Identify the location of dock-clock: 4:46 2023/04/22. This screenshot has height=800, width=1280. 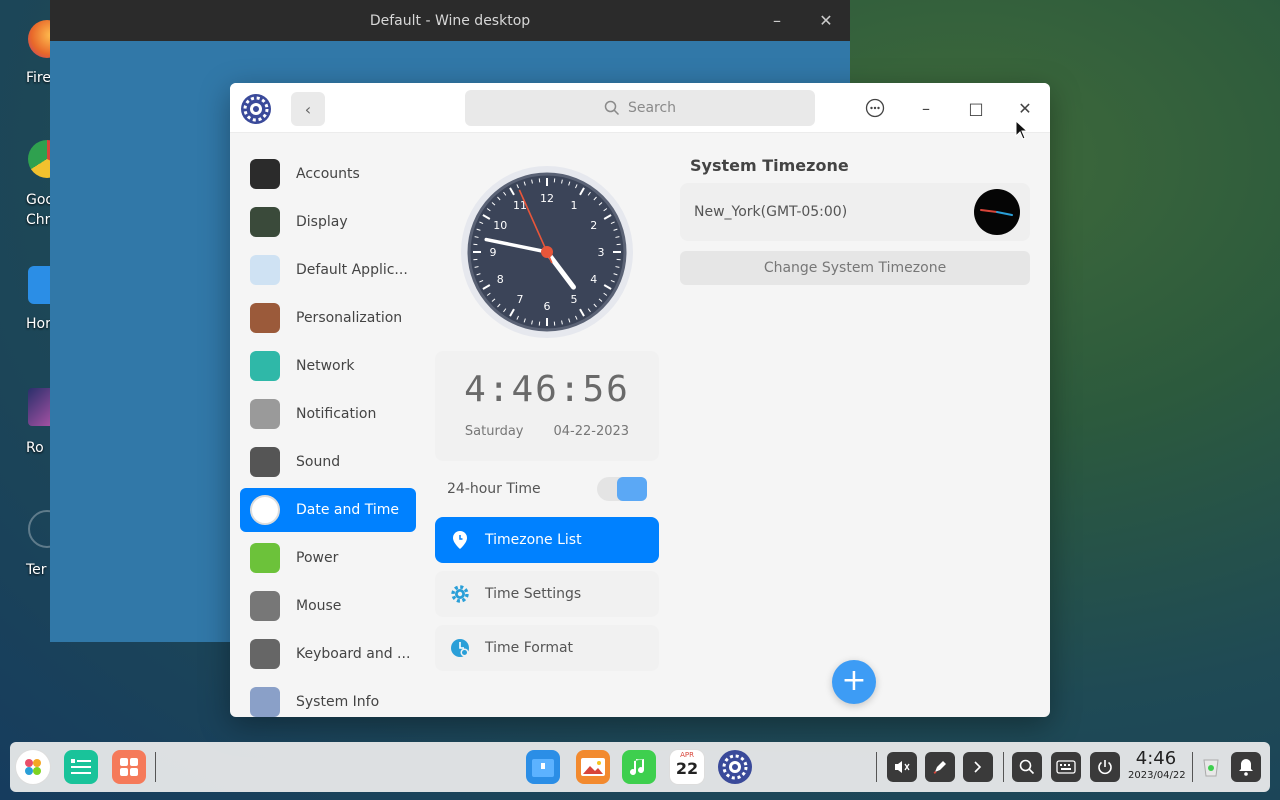
(1157, 765).